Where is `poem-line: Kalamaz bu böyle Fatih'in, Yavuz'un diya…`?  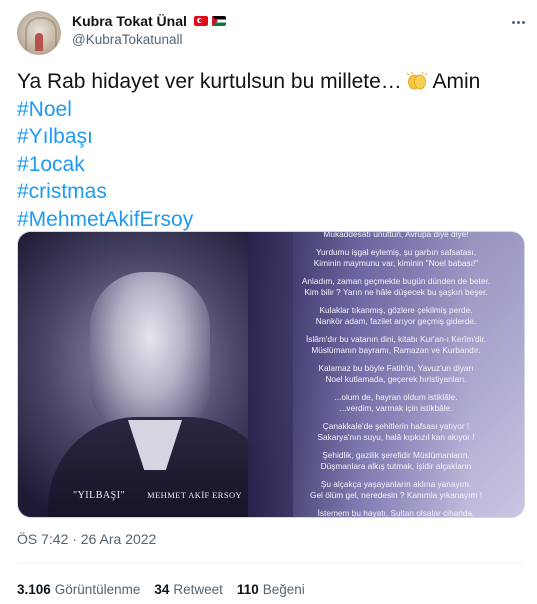
poem-line: Kalamaz bu böyle Fatih'in, Yavuz'un diya… is located at coordinates (396, 368).